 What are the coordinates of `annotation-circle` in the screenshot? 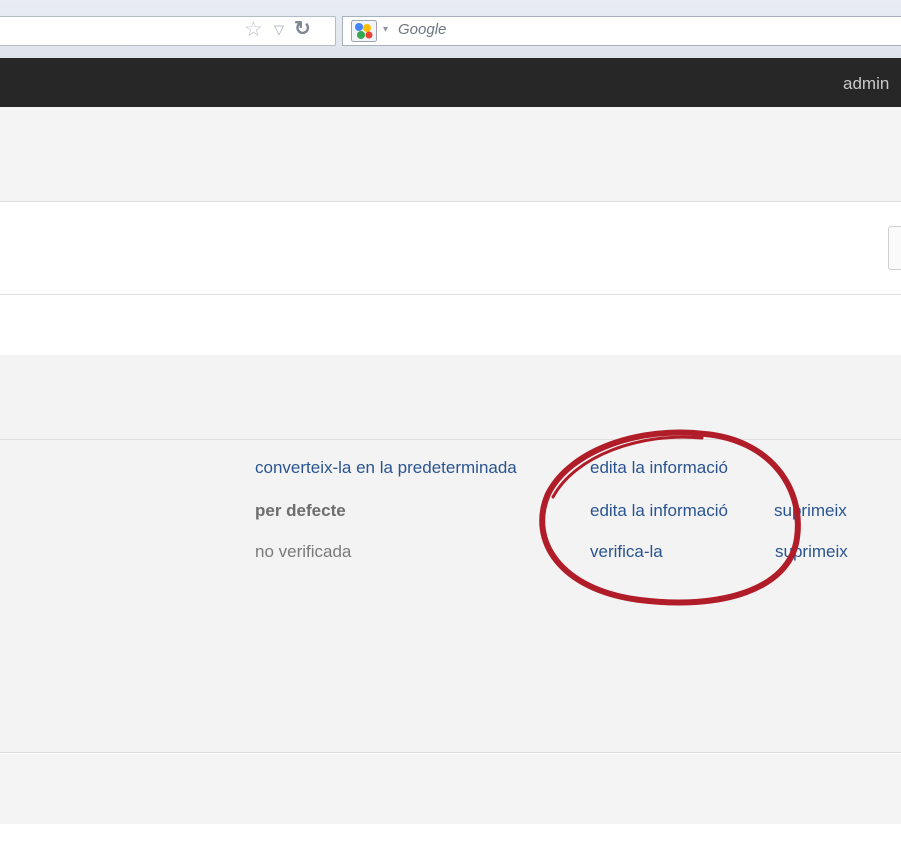 It's located at (670, 517).